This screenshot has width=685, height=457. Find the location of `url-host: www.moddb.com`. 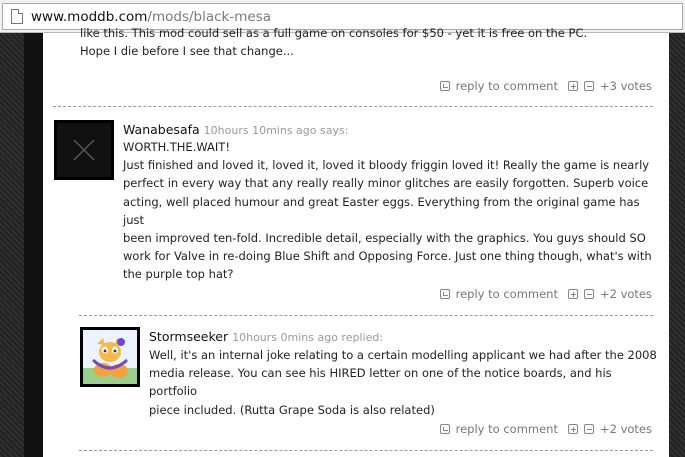

url-host: www.moddb.com is located at coordinates (89, 16).